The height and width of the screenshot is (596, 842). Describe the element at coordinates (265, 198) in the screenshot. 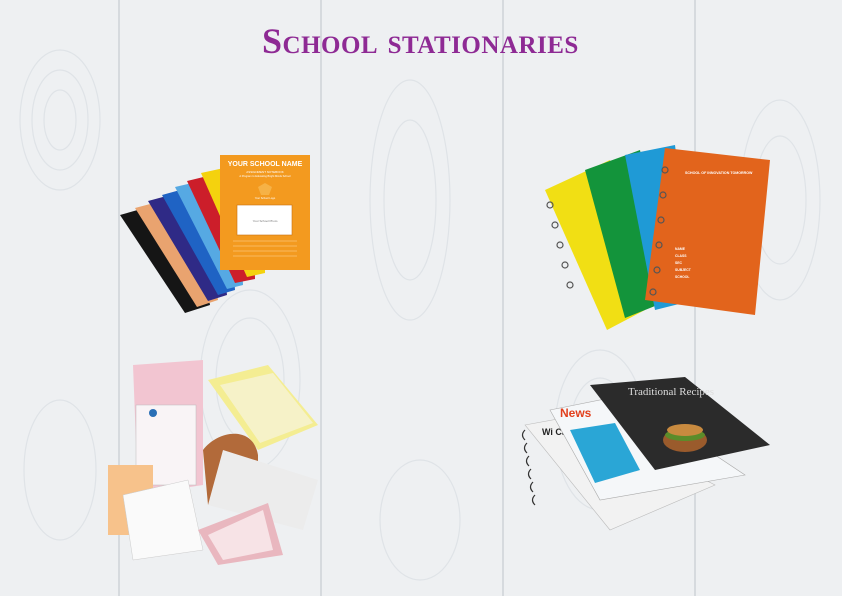

I see `cover-logo-text: Your School Logo` at that location.